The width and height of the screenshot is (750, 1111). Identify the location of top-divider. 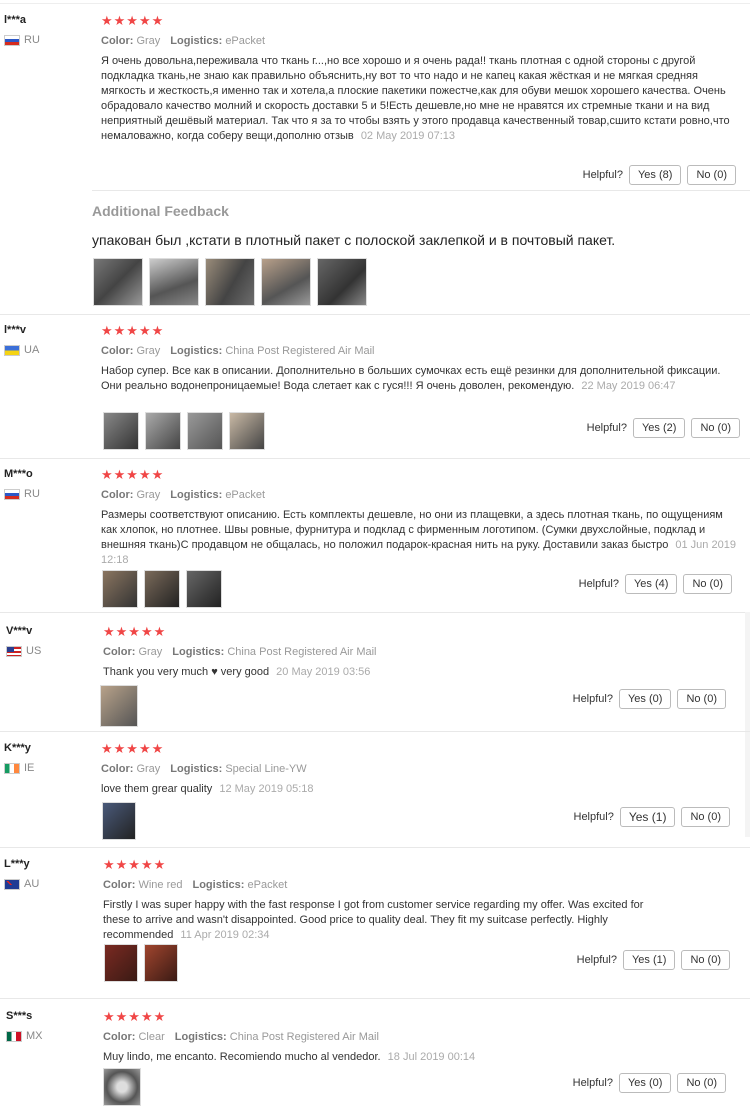
(375, 3).